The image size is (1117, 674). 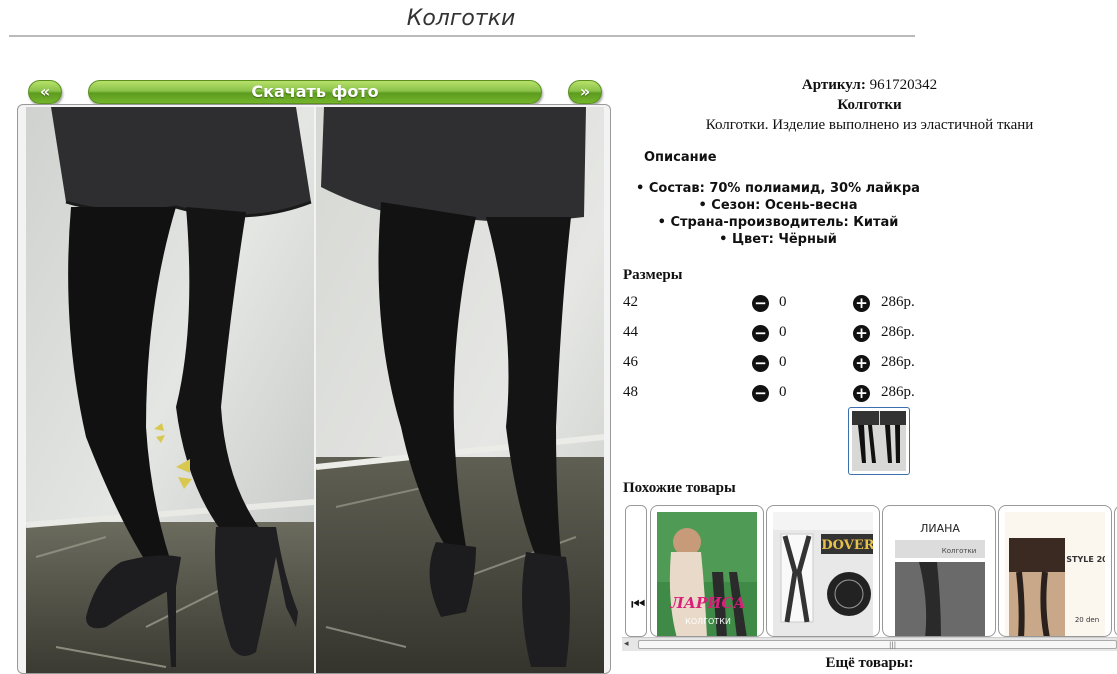 I want to click on size-value: 48, so click(x=630, y=392).